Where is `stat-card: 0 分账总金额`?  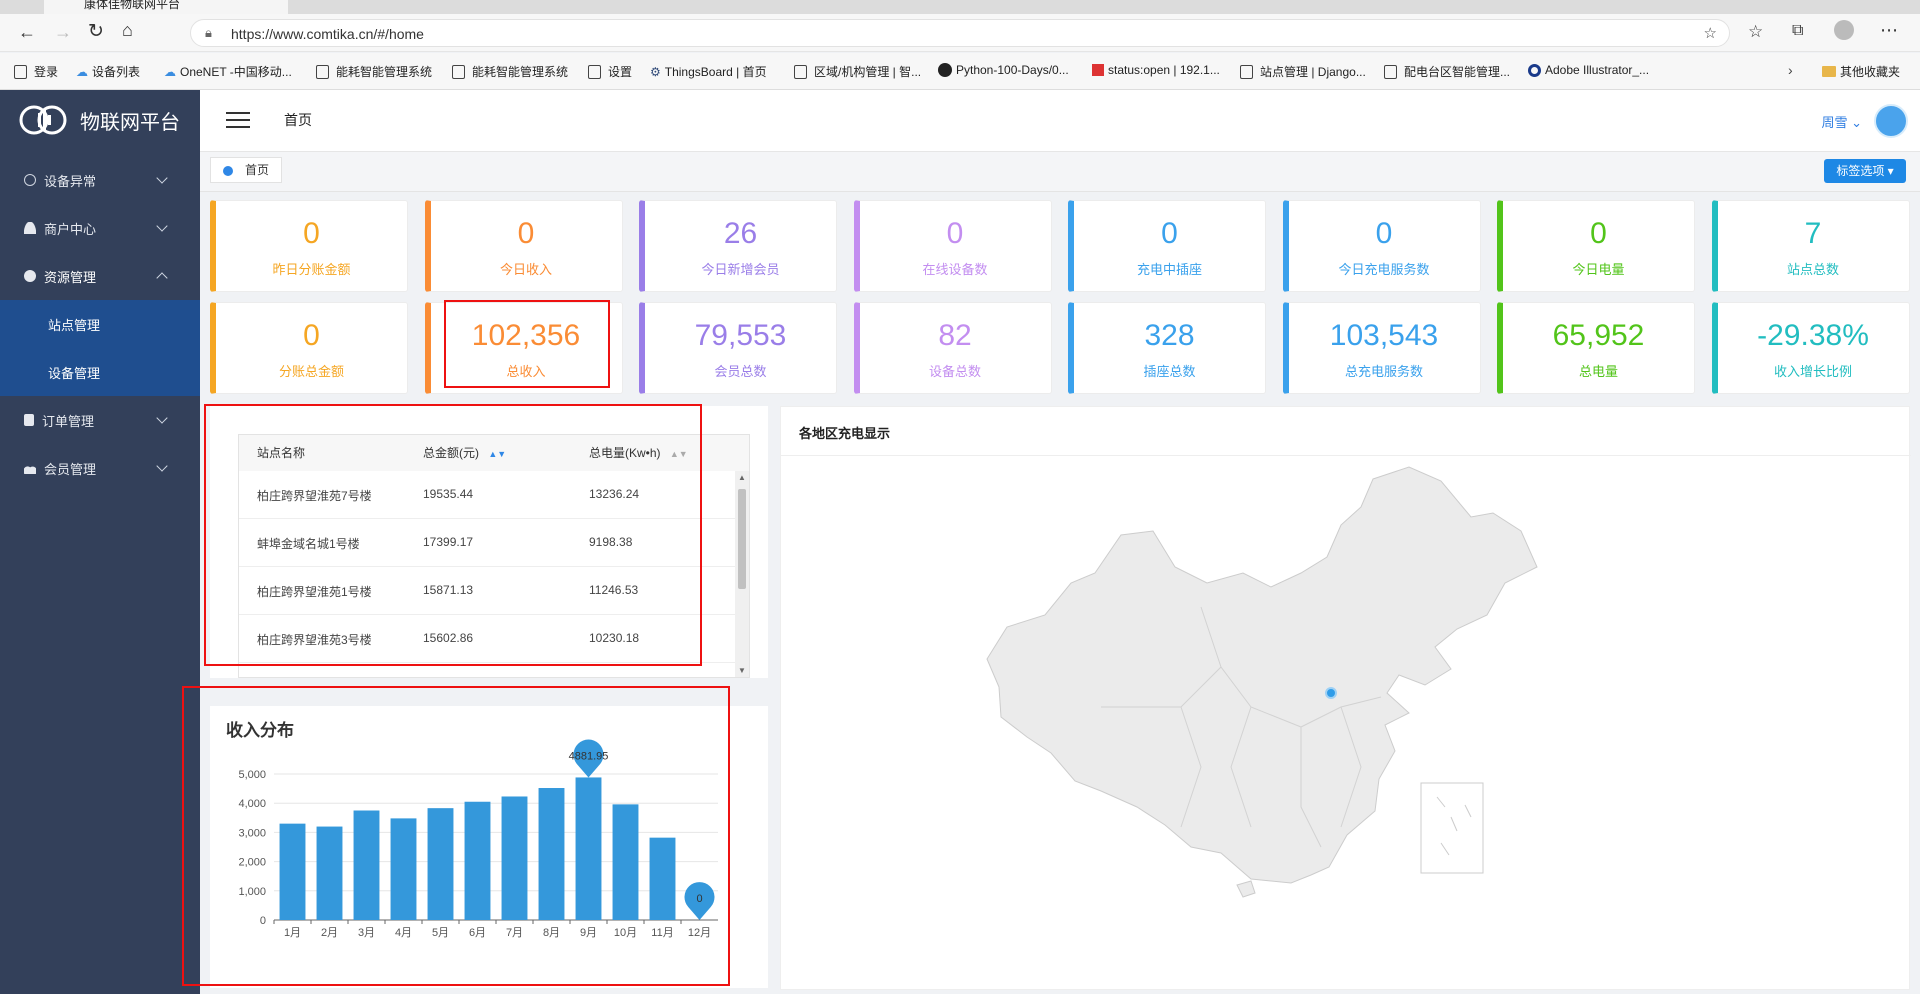 stat-card: 0 分账总金额 is located at coordinates (309, 348).